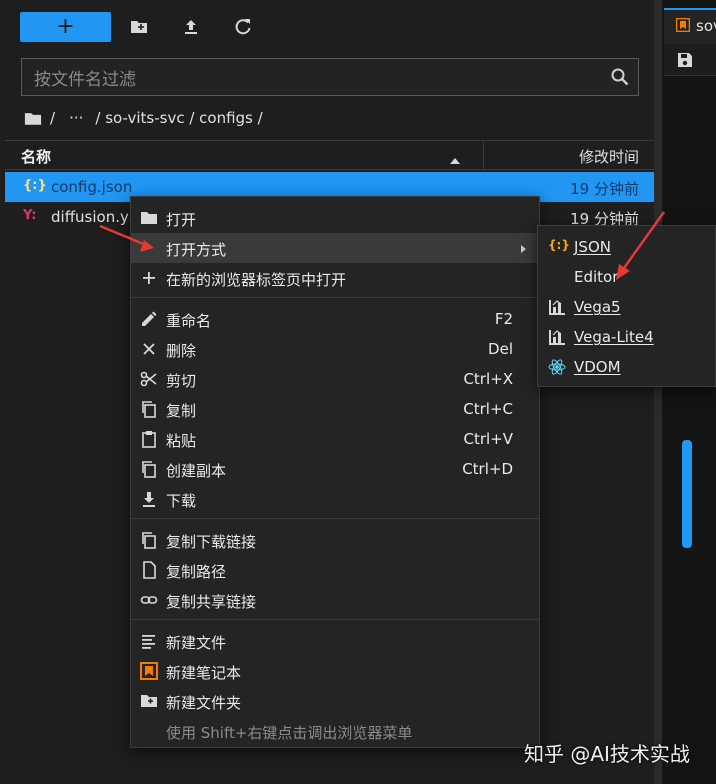  I want to click on upload-icon, so click(191, 27).